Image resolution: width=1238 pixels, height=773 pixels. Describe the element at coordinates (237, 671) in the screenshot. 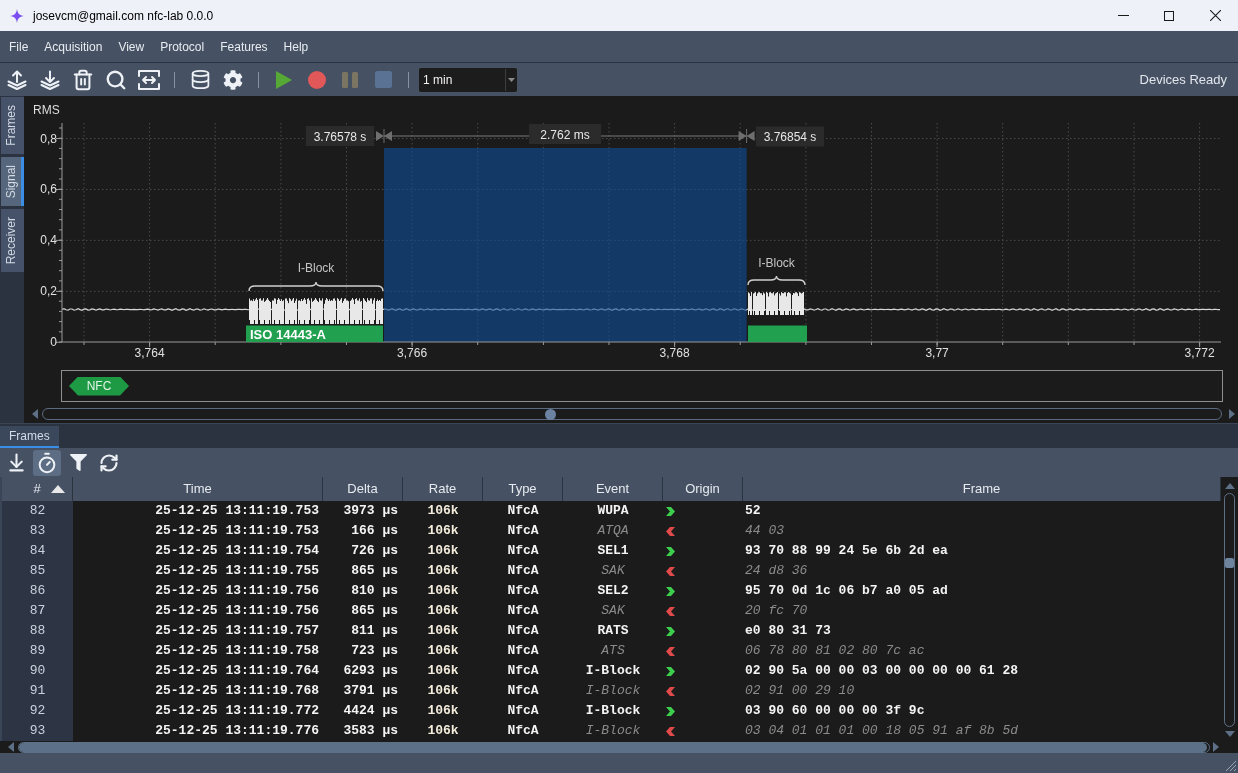

I see `table-cell-text: 25-12-25 13:11:19.764` at that location.